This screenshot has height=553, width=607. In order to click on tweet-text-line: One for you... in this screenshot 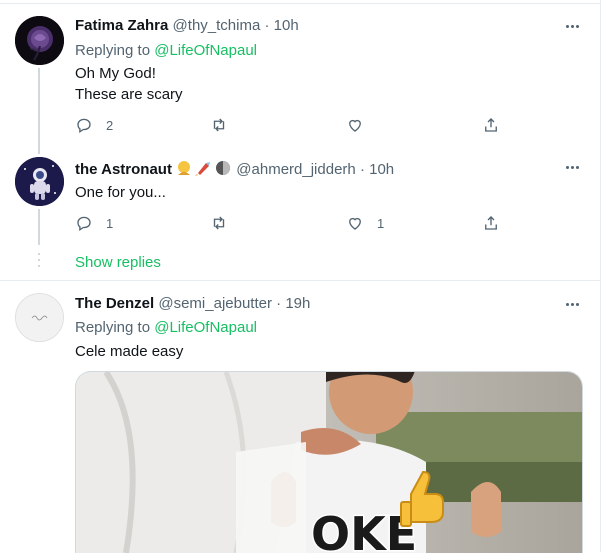, I will do `click(120, 192)`.